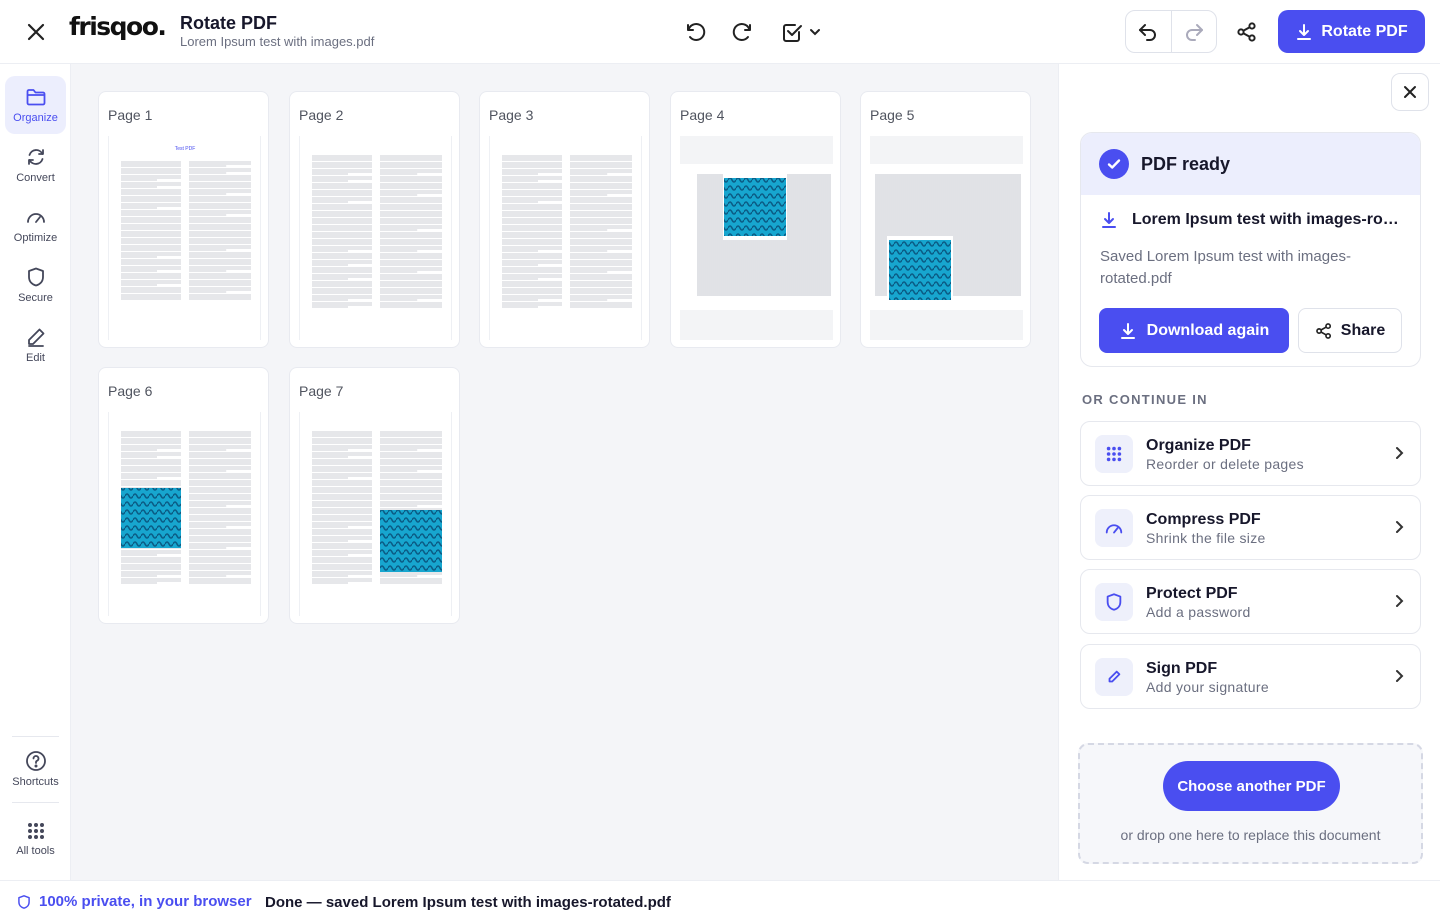 The image size is (1440, 923). I want to click on rotate-pdf-button: Rotate PDF, so click(1351, 31).